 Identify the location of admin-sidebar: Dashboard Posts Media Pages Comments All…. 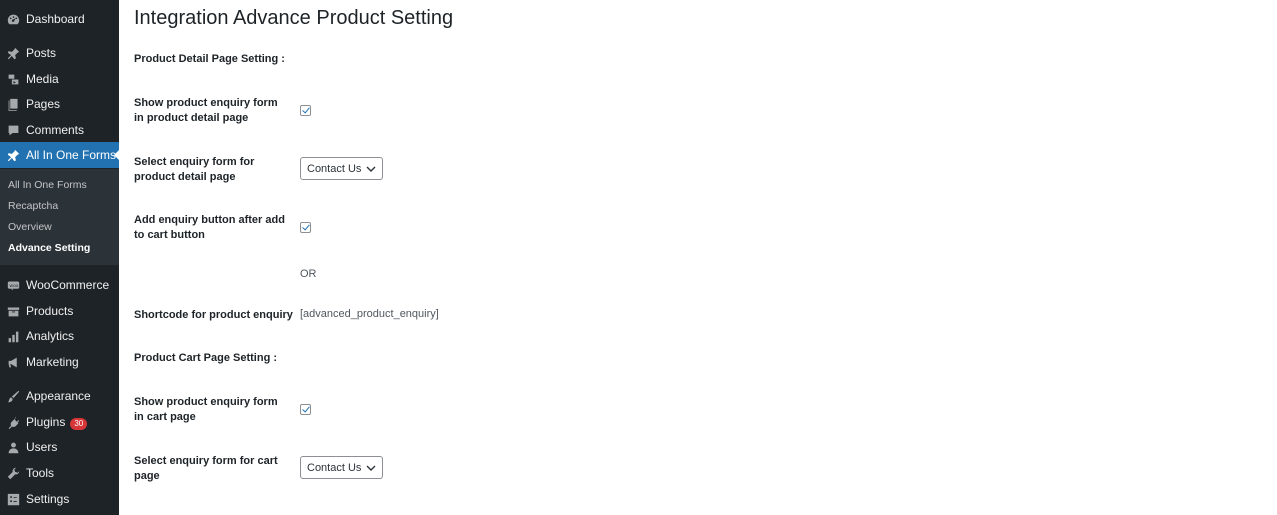
(59, 257).